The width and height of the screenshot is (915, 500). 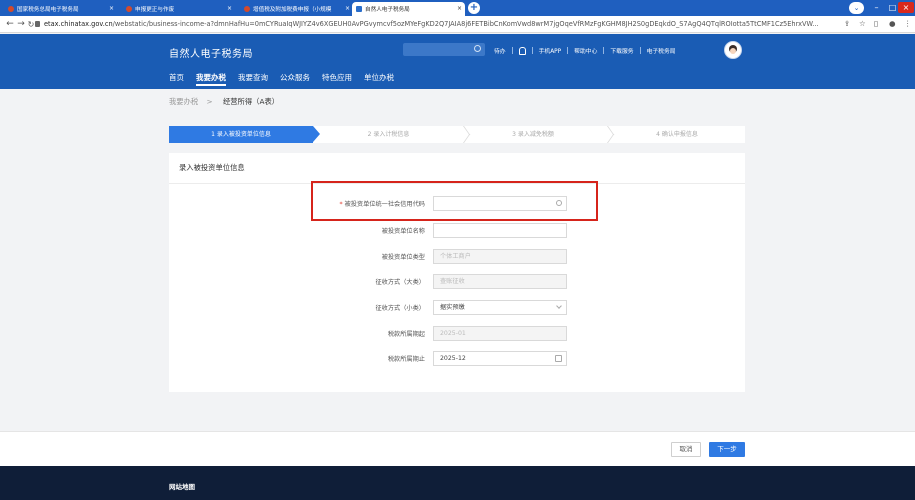 I want to click on form-row-period-end: 税款所属期止 2025-12, so click(x=457, y=358).